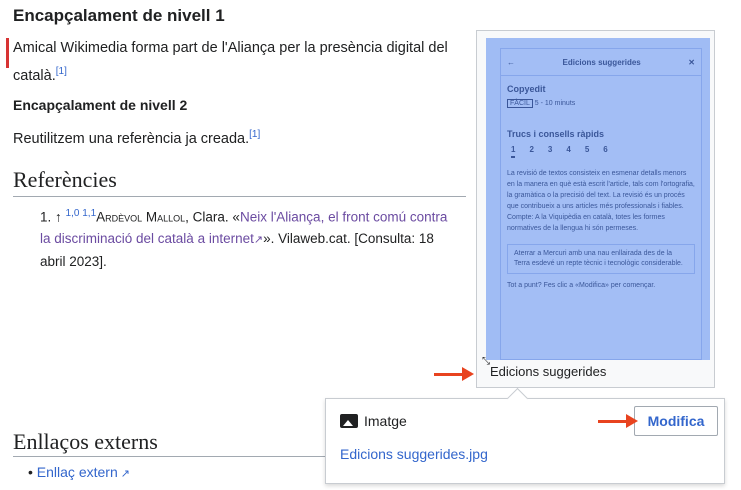  What do you see at coordinates (100, 105) in the screenshot?
I see `heading-level-2: Encapçalament de nivell 2` at bounding box center [100, 105].